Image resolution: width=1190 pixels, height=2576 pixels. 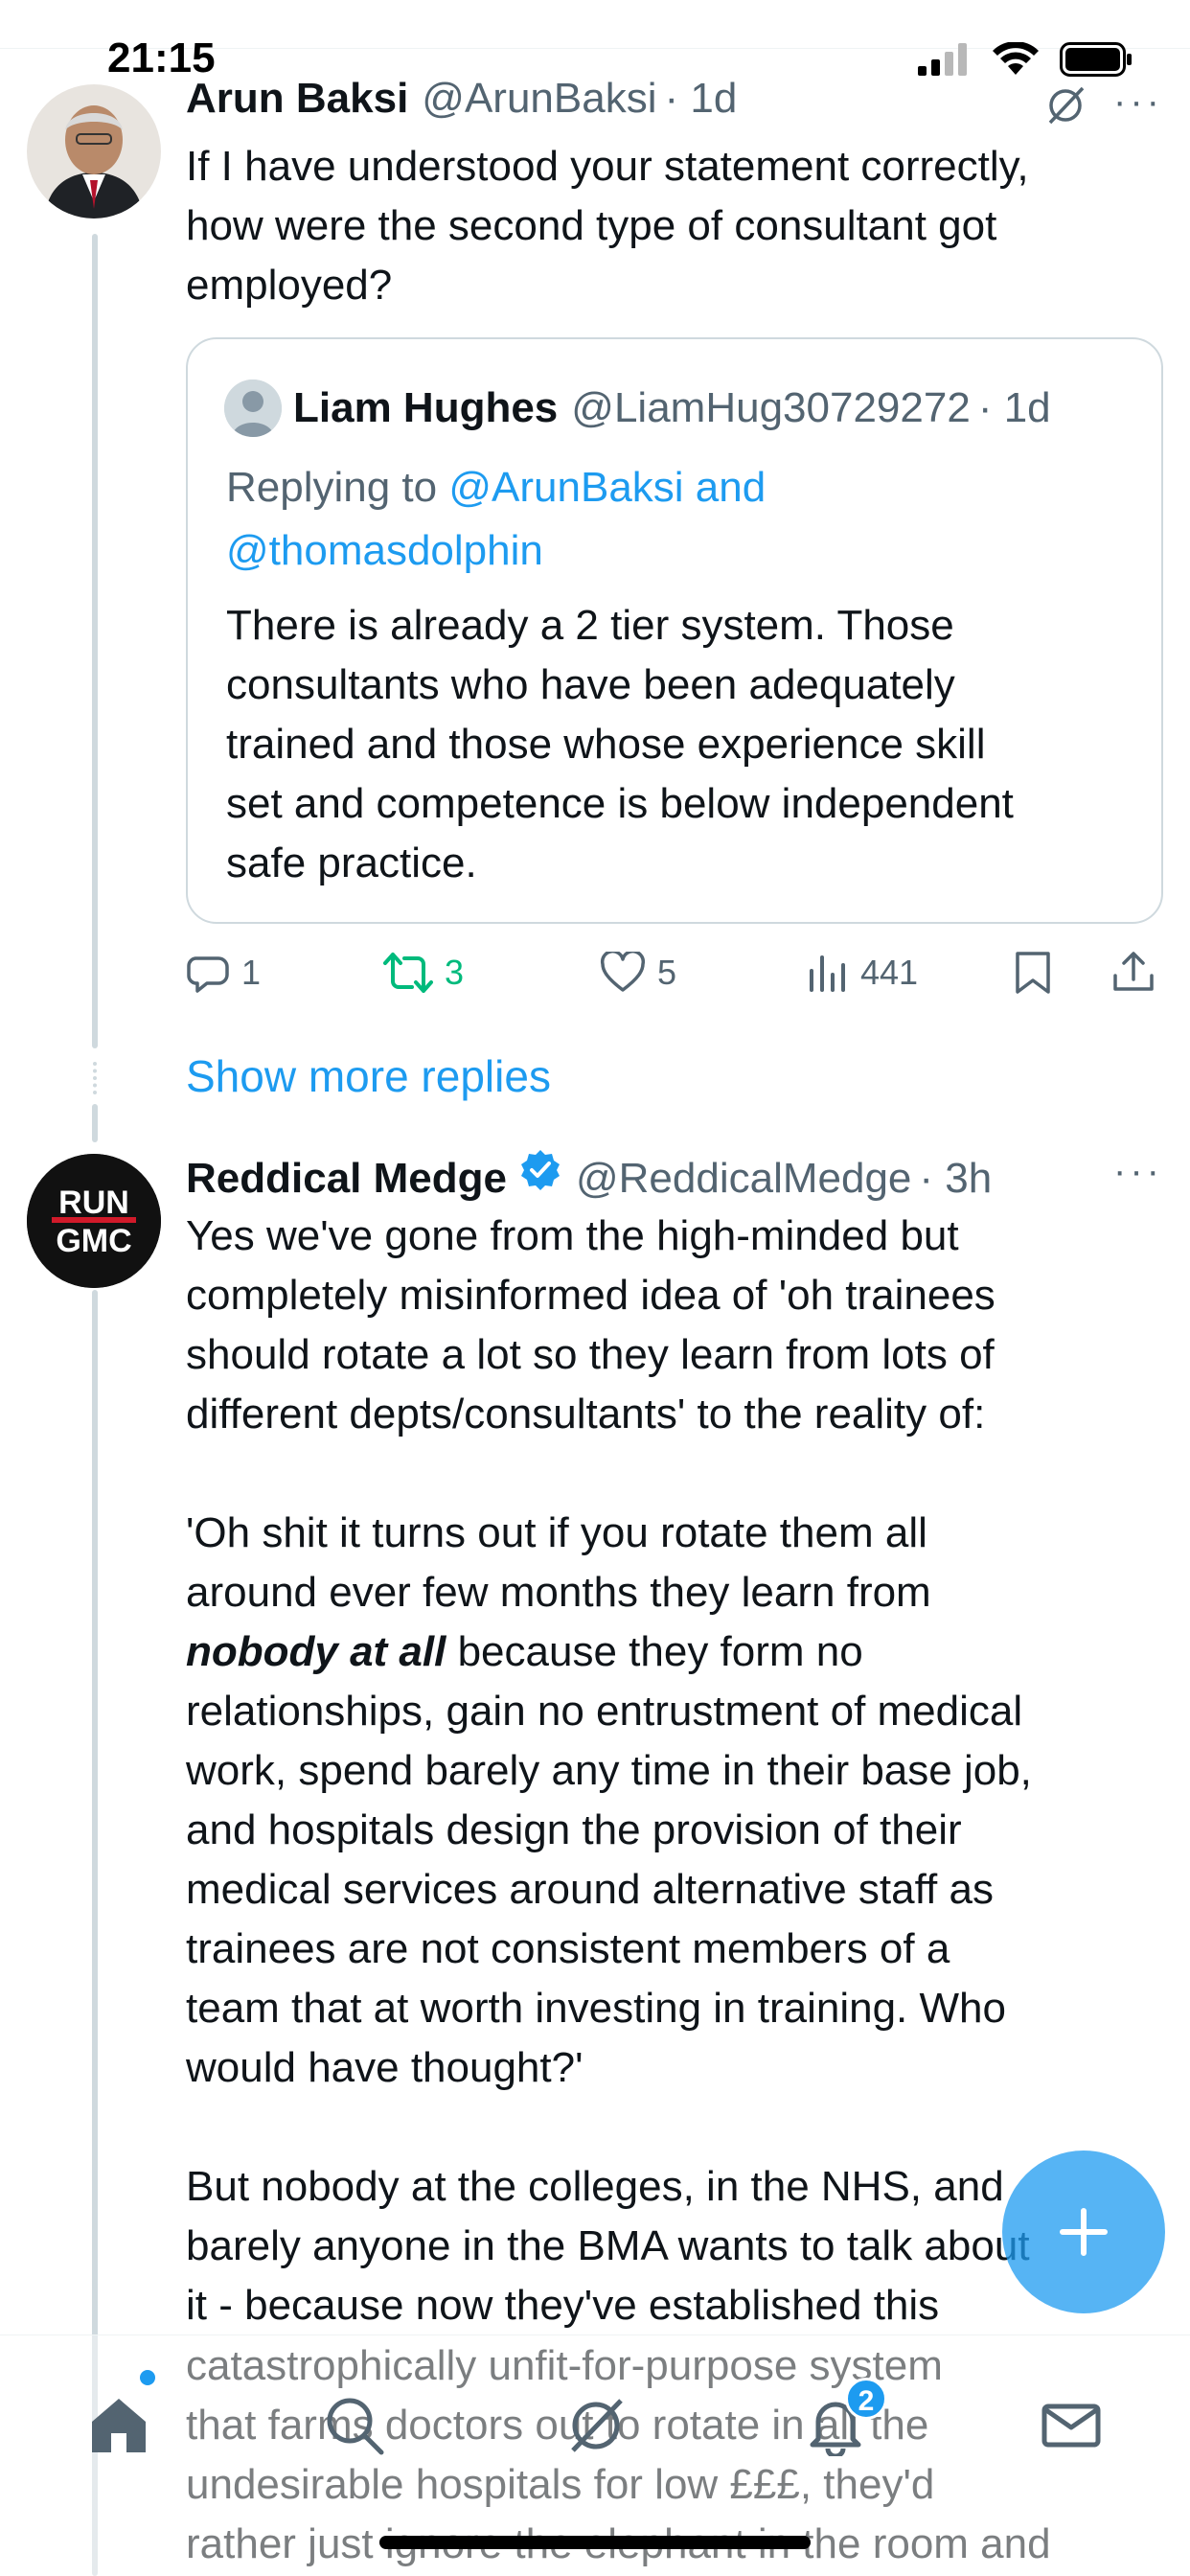 What do you see at coordinates (654, 1651) in the screenshot?
I see `tweet-text-fragment: because they form no` at bounding box center [654, 1651].